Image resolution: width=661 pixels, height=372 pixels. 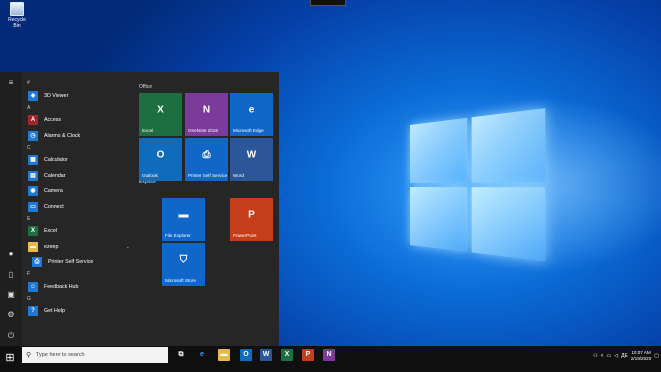 I want to click on clock-date: 2/19/2020, so click(x=641, y=358).